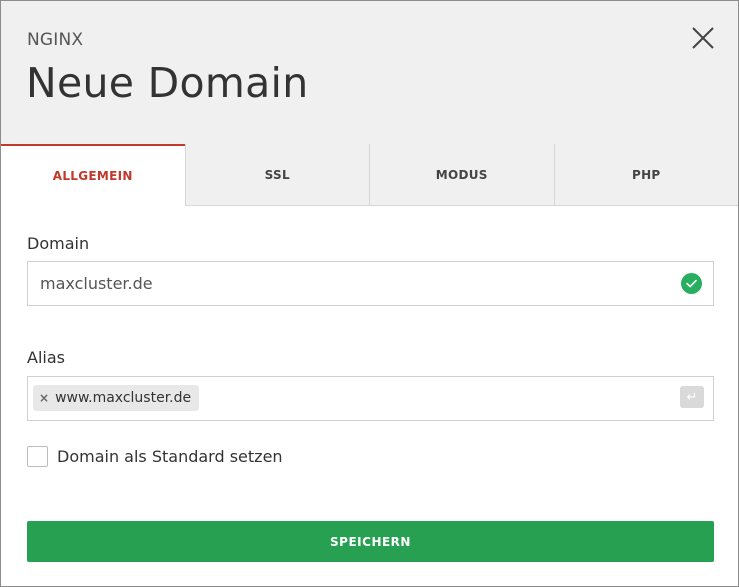 Image resolution: width=739 pixels, height=587 pixels. What do you see at coordinates (58, 243) in the screenshot?
I see `domain-label: Domain` at bounding box center [58, 243].